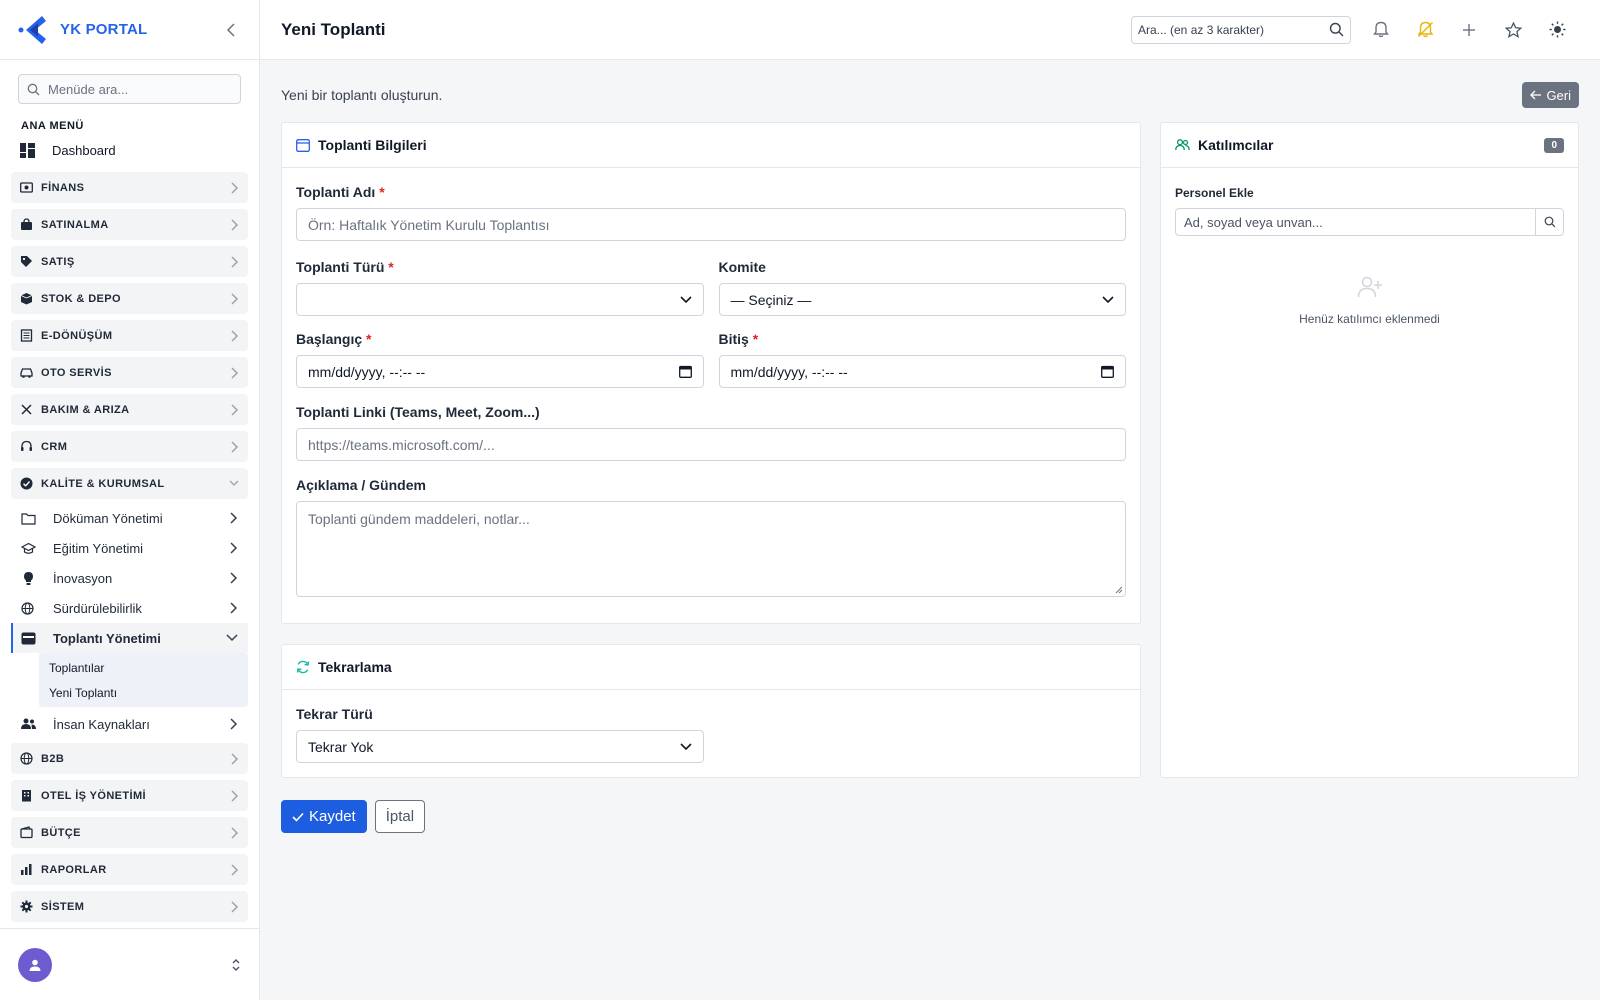  Describe the element at coordinates (1214, 193) in the screenshot. I see `field-label: Personel Ekle` at that location.